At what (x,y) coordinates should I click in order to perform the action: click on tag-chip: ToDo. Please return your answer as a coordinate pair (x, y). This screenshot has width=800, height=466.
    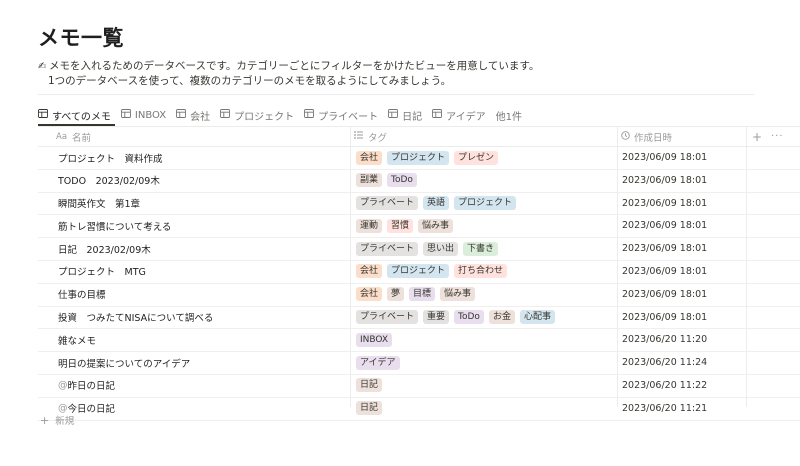
    Looking at the image, I should click on (469, 317).